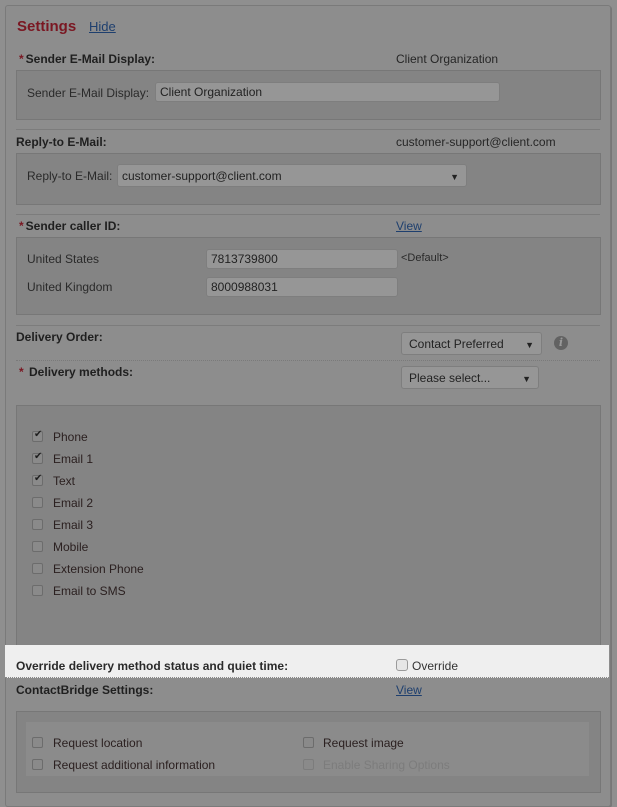 This screenshot has width=617, height=807. I want to click on sender-email-display-input: Client Organization, so click(327, 92).